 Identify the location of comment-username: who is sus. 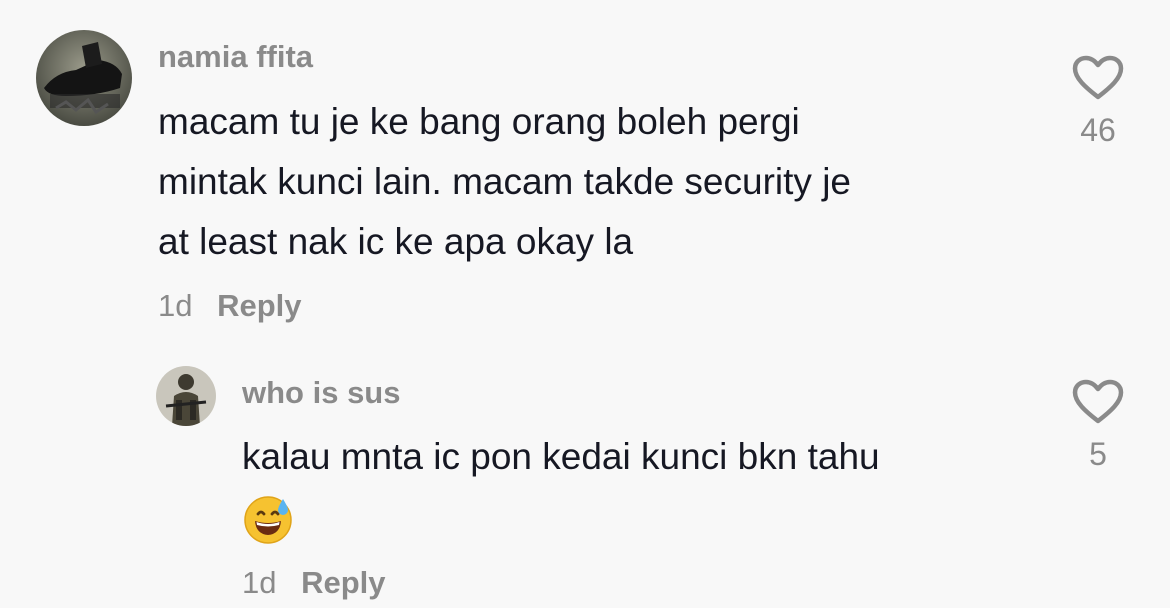
(321, 393).